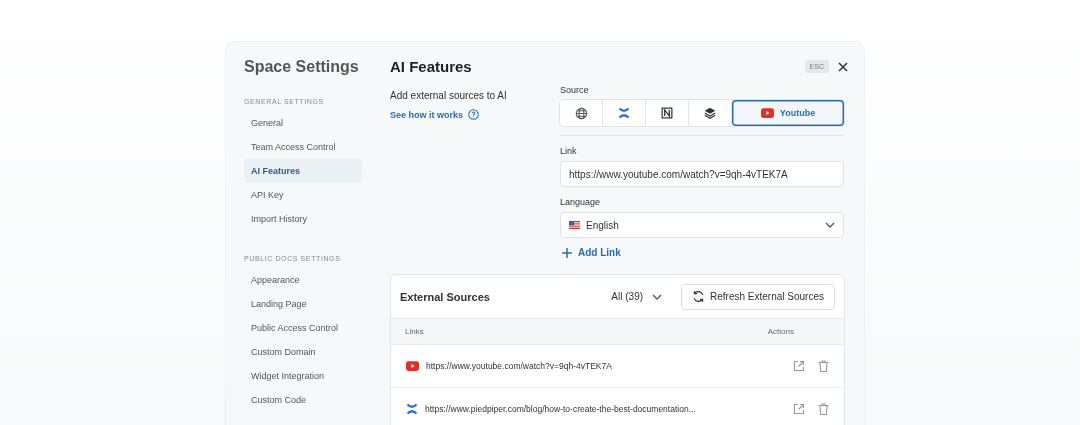 The height and width of the screenshot is (425, 1080). Describe the element at coordinates (606, 366) in the screenshot. I see `source-link: https://www.youtube.com/watch?v=9qh-4vTEK7A` at that location.